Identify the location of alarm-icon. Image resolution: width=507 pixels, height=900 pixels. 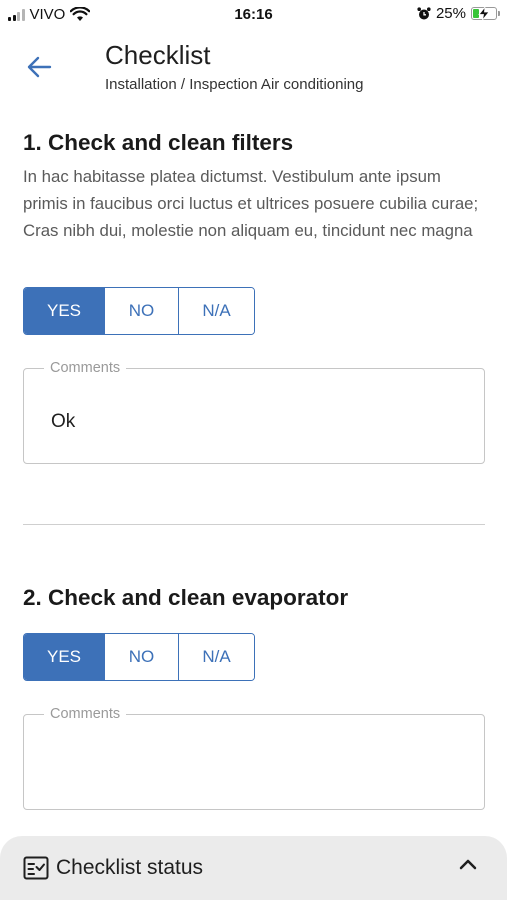
(424, 12).